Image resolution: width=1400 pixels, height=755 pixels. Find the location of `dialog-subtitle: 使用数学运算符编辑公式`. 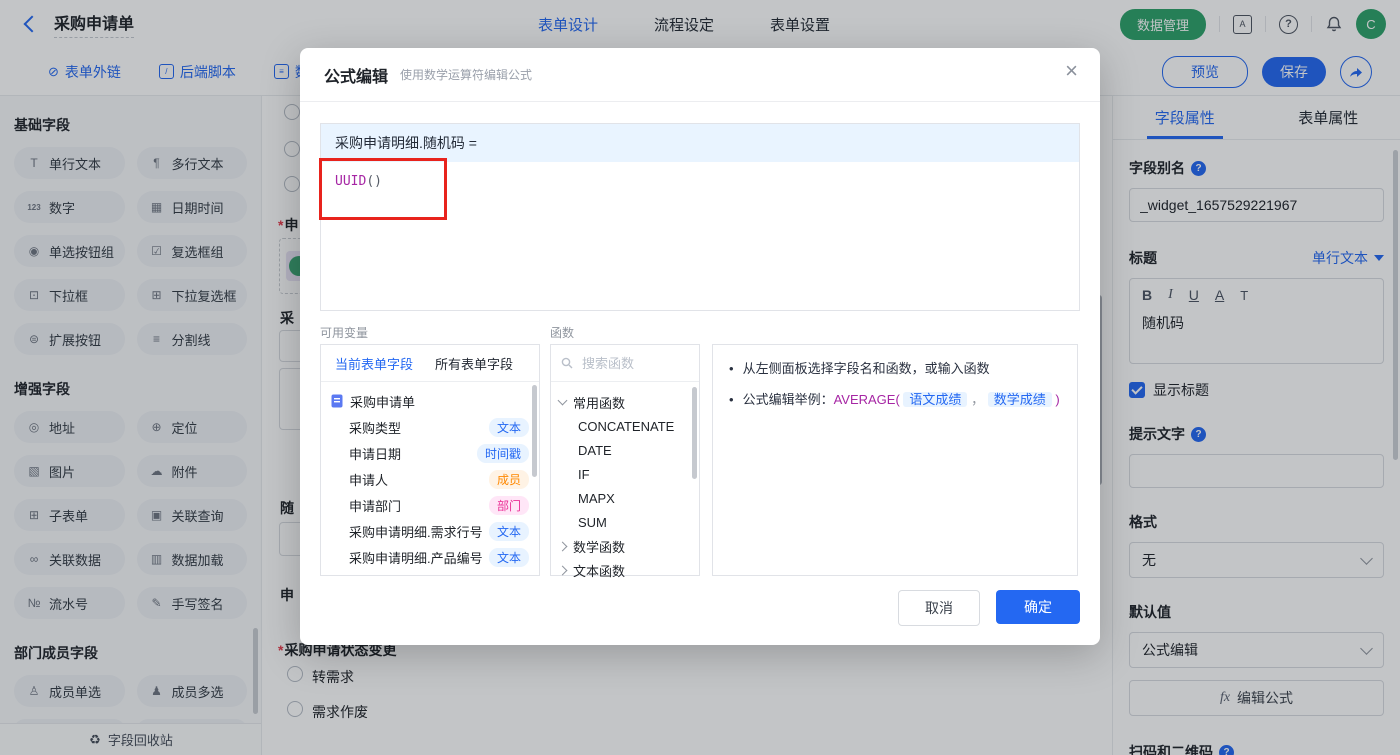

dialog-subtitle: 使用数学运算符编辑公式 is located at coordinates (466, 75).